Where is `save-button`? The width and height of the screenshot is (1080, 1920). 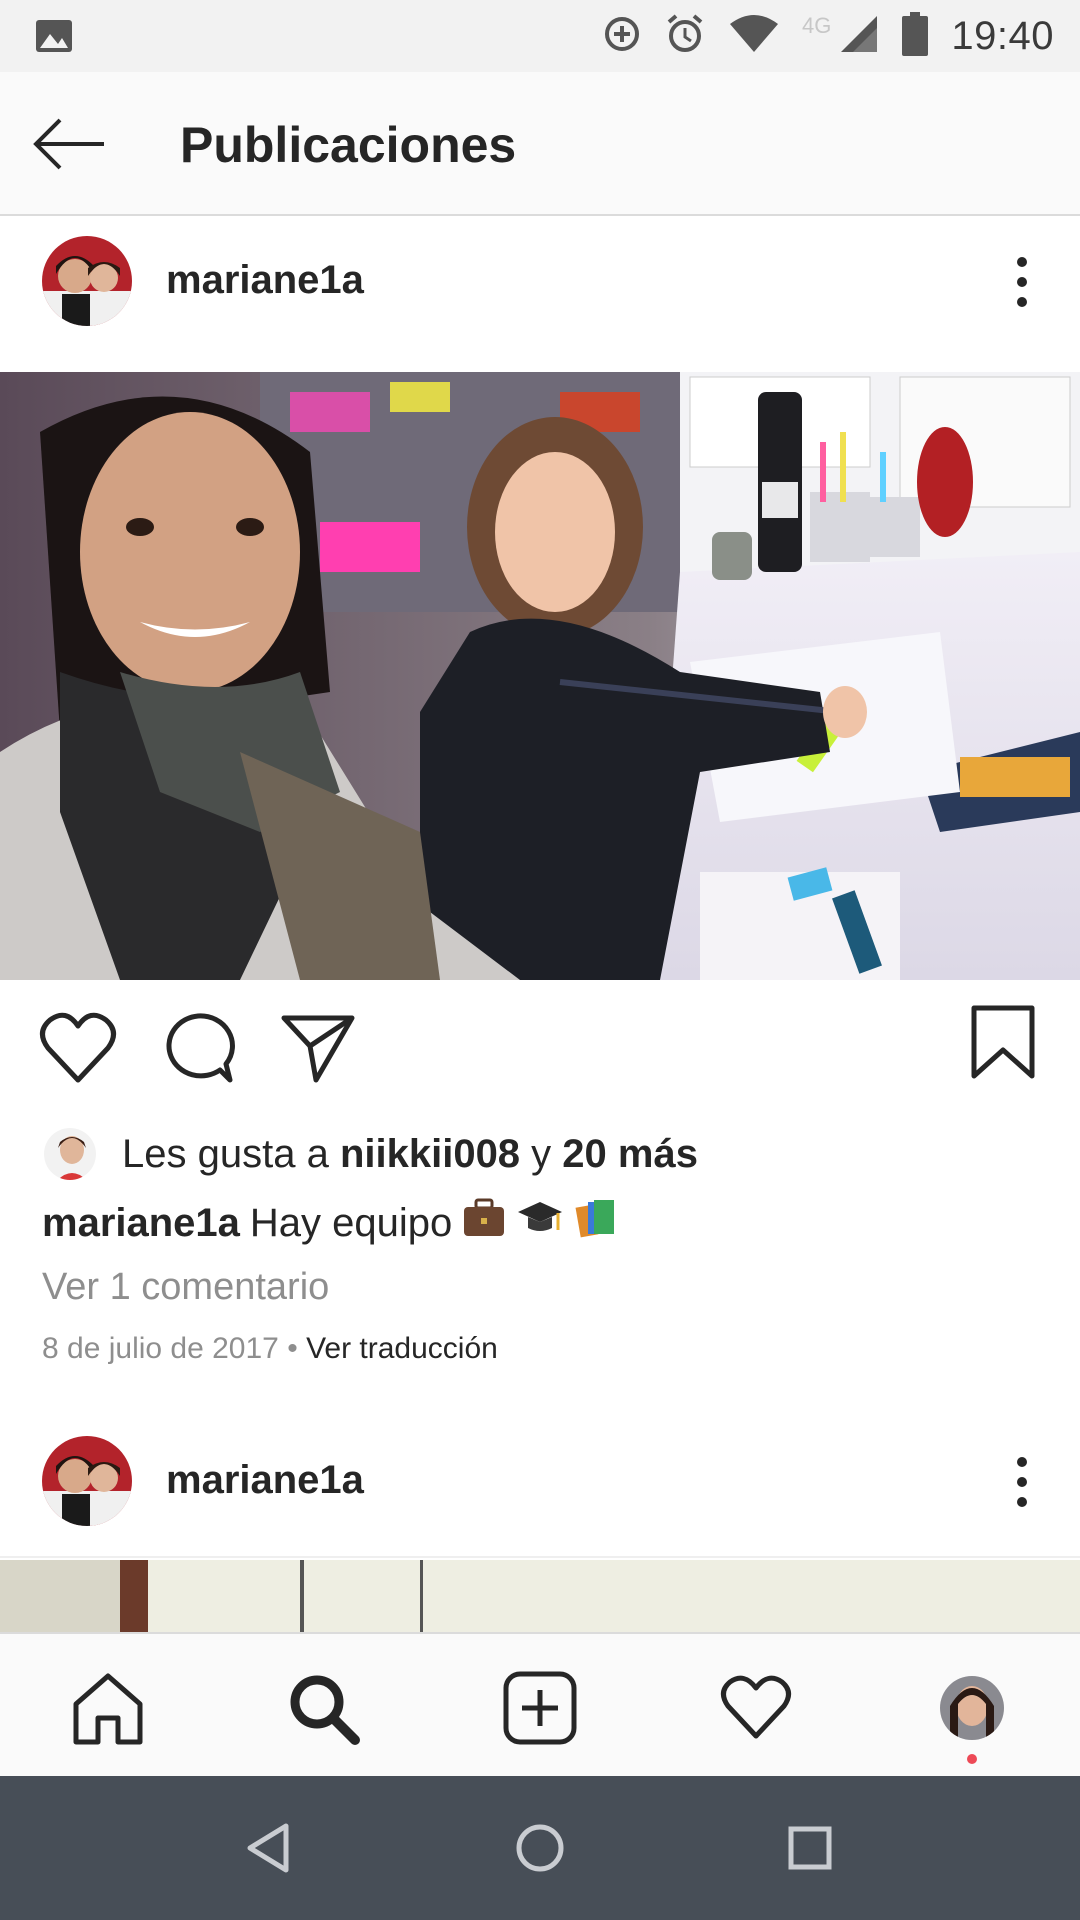 save-button is located at coordinates (1003, 1044).